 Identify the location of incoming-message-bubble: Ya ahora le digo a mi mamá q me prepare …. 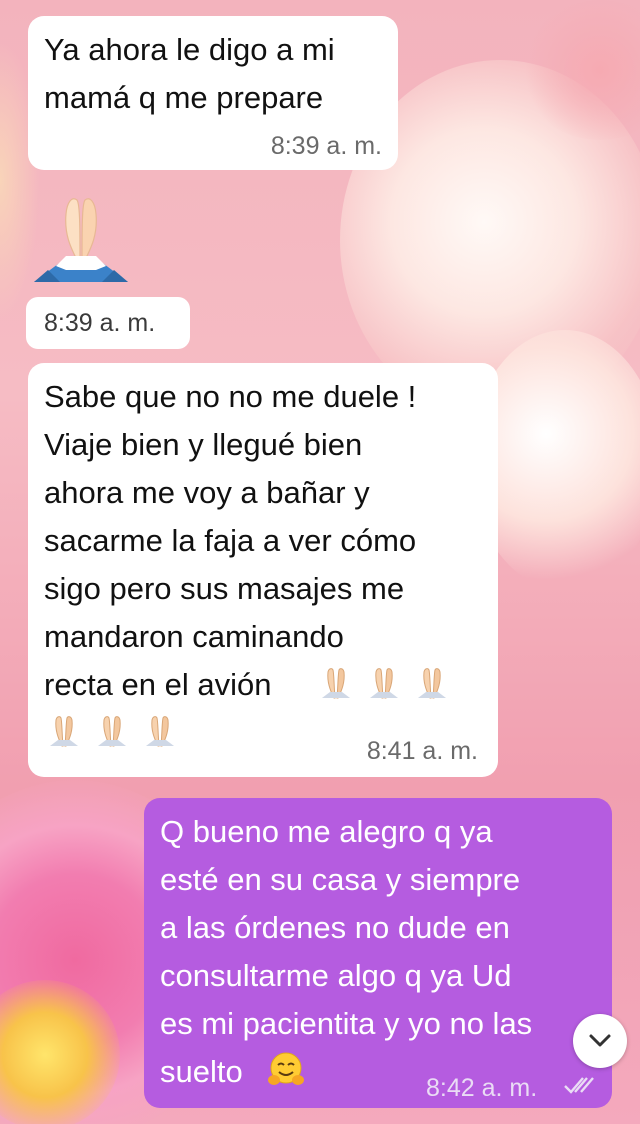
(213, 93).